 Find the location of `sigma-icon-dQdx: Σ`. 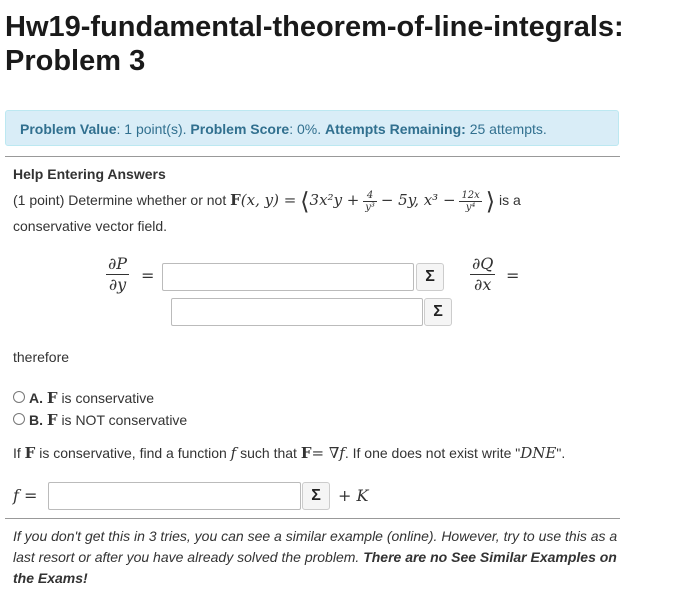

sigma-icon-dQdx: Σ is located at coordinates (438, 312).